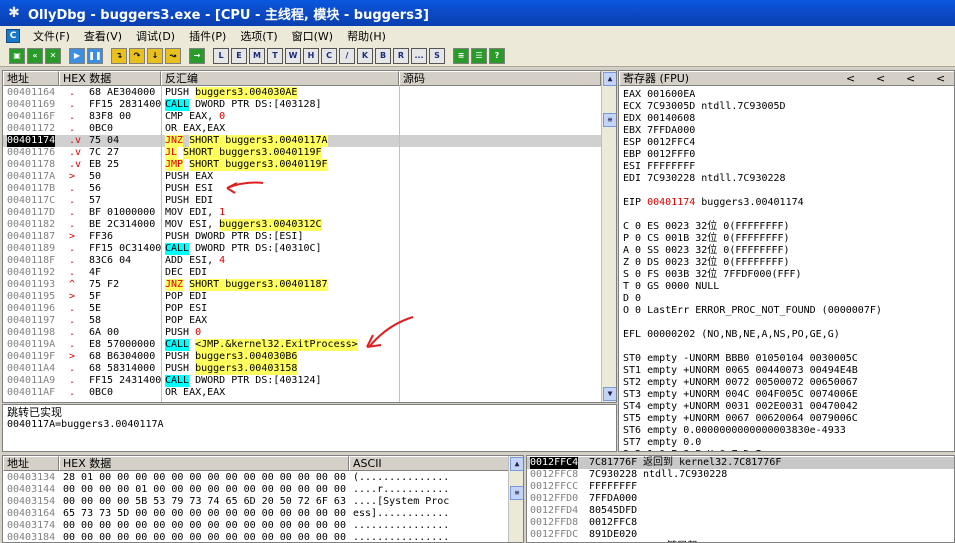 This screenshot has height=543, width=955. Describe the element at coordinates (302, 117) in the screenshot. I see `table-row: 0040116F. 83F8 00 CMP EAX, 0` at that location.